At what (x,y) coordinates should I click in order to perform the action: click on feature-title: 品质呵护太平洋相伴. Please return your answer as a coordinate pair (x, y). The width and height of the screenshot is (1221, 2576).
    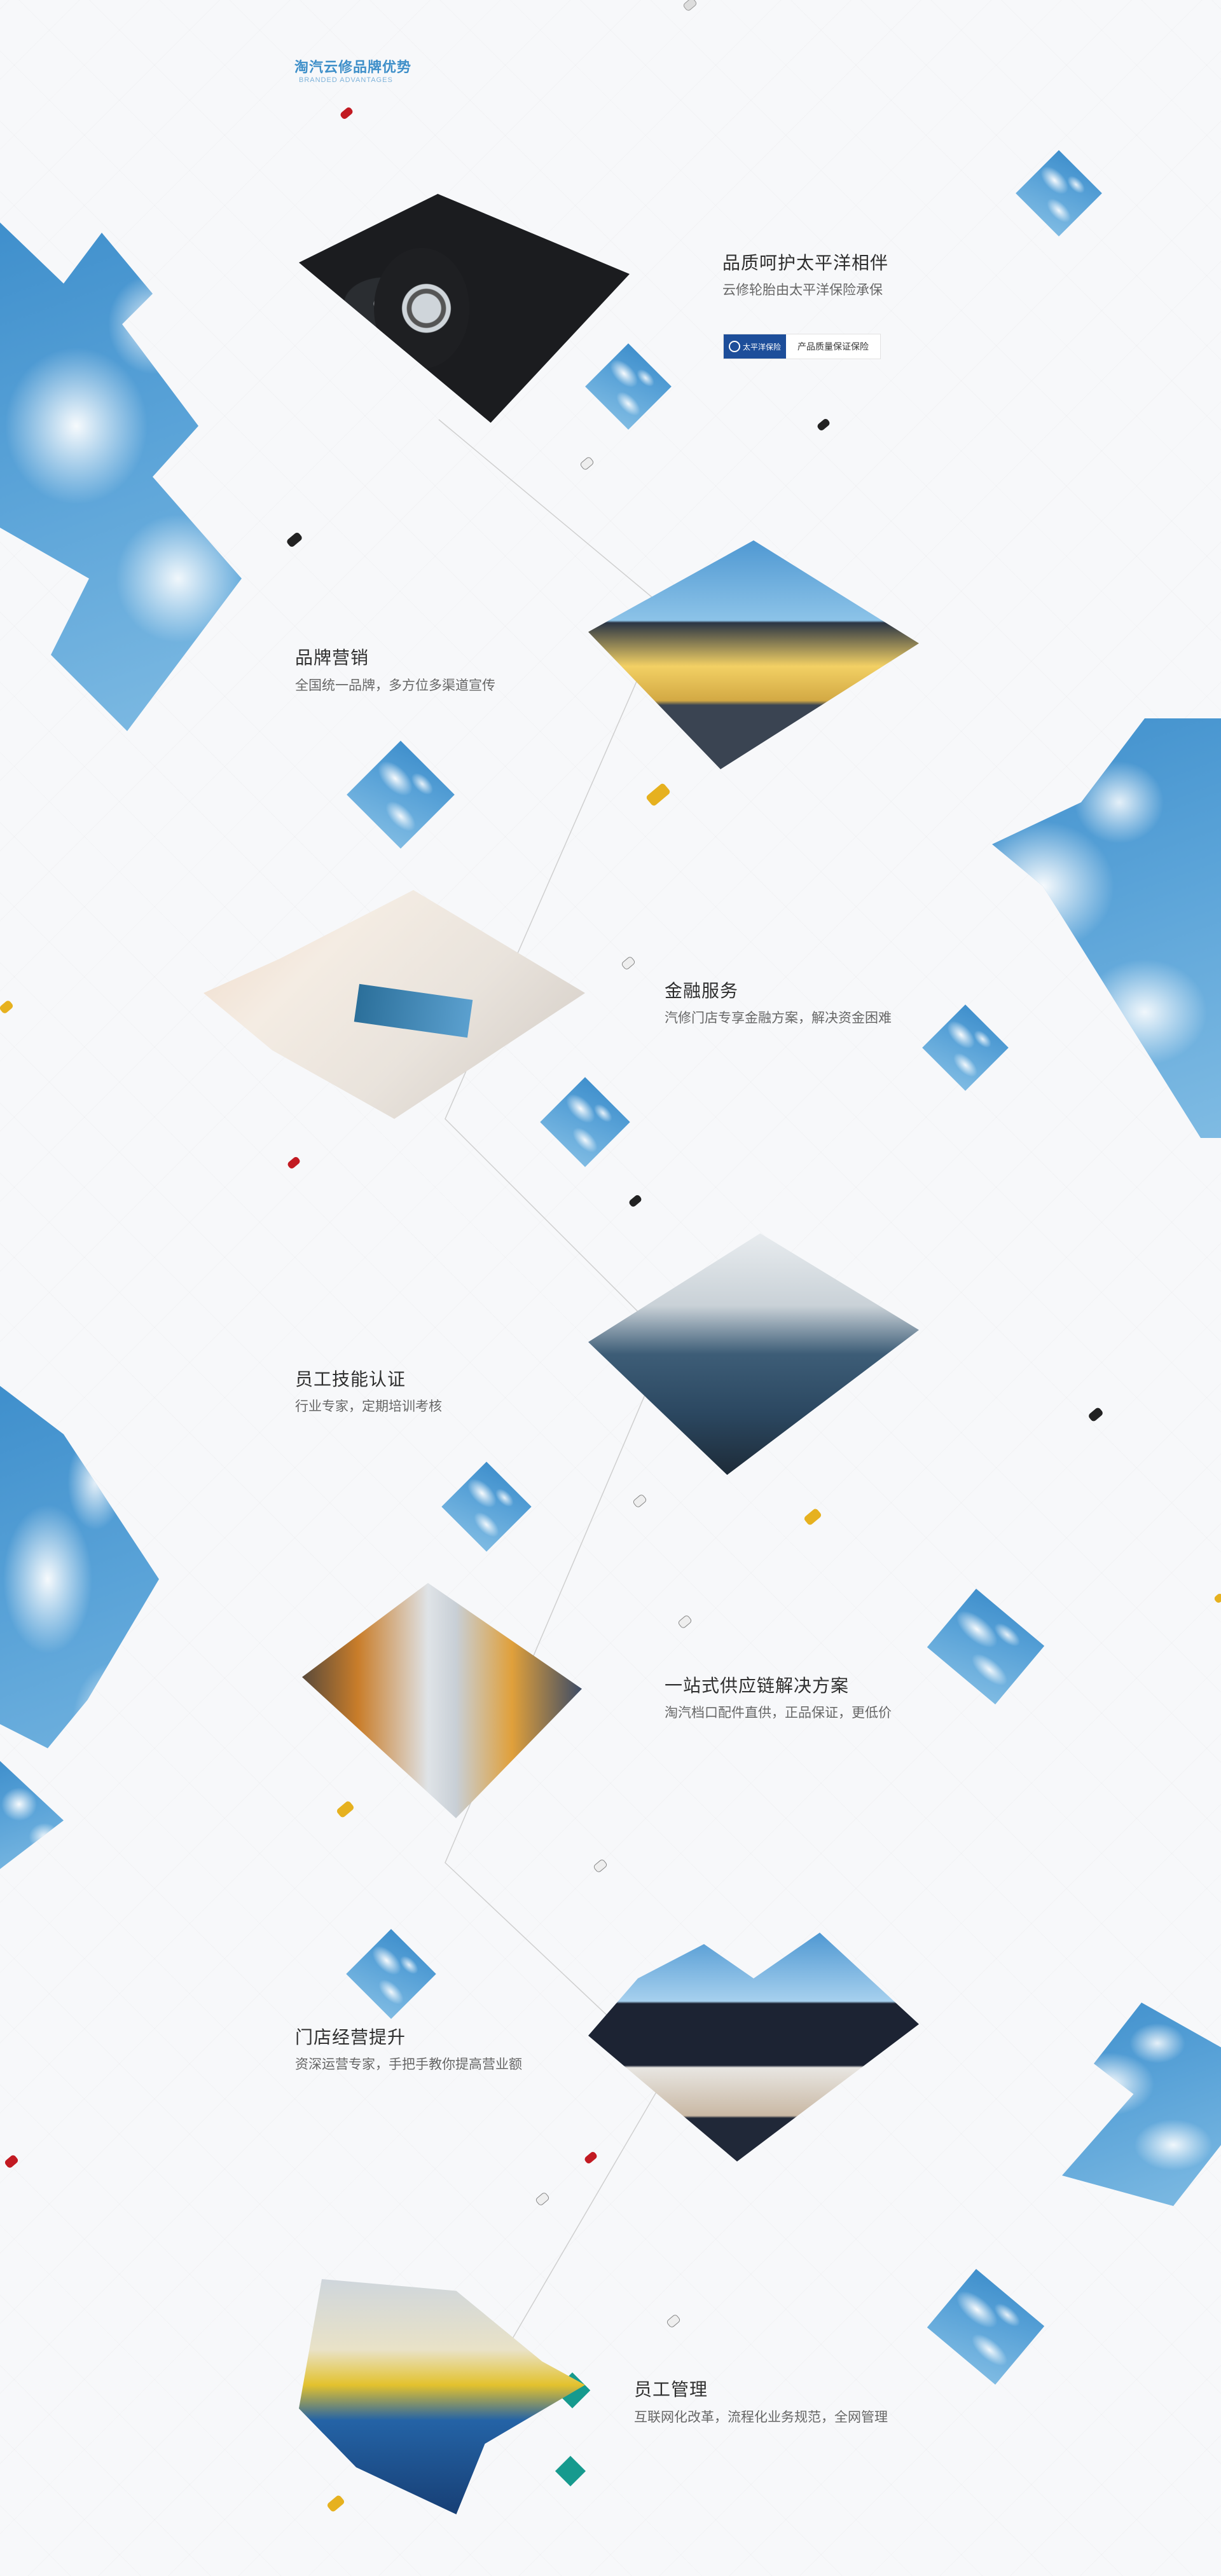
    Looking at the image, I should click on (805, 263).